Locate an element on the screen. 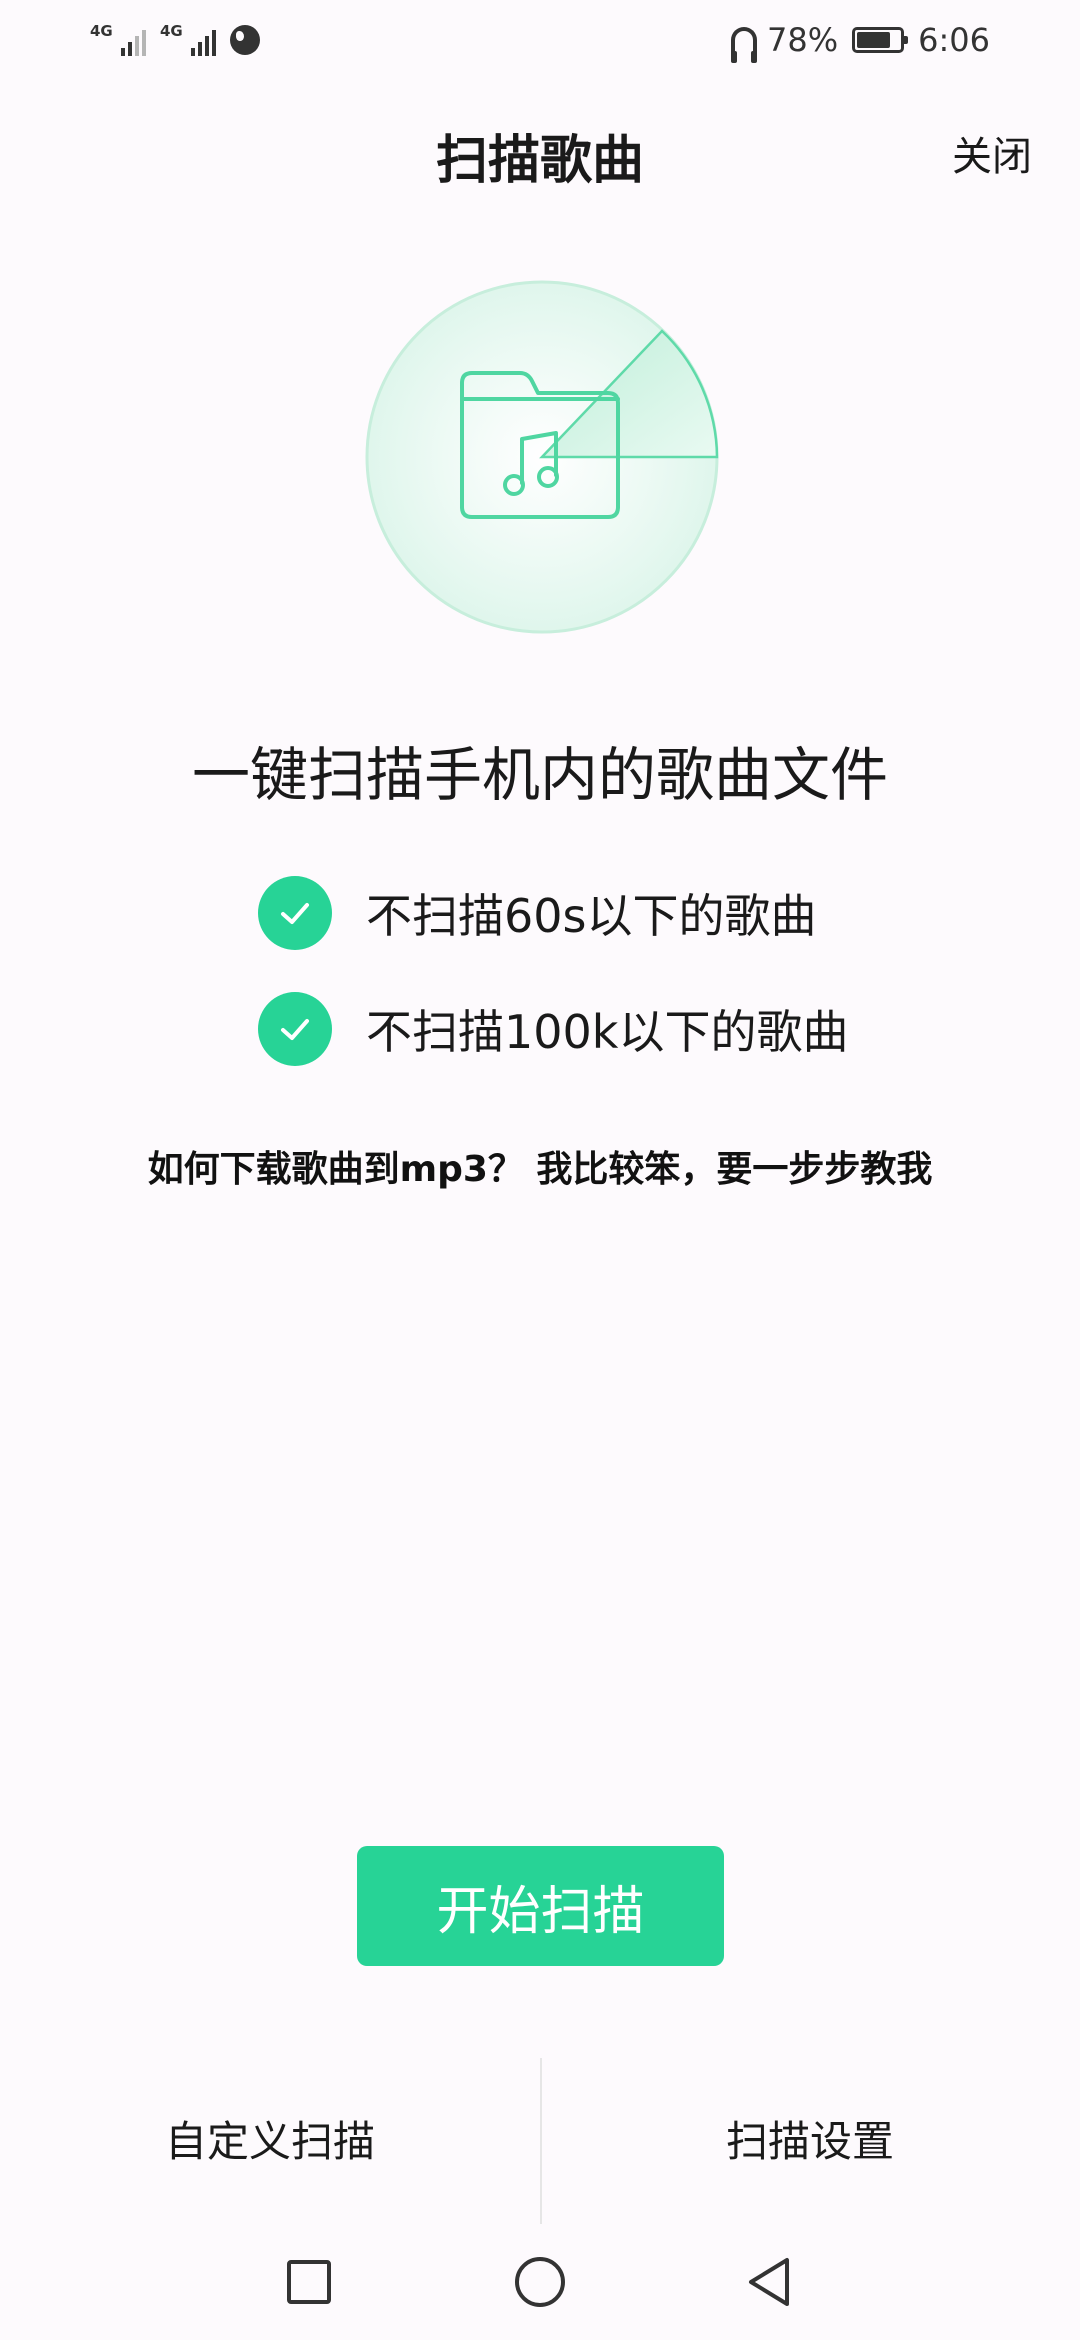 This screenshot has width=1080, height=2340. radar-graphic is located at coordinates (542, 457).